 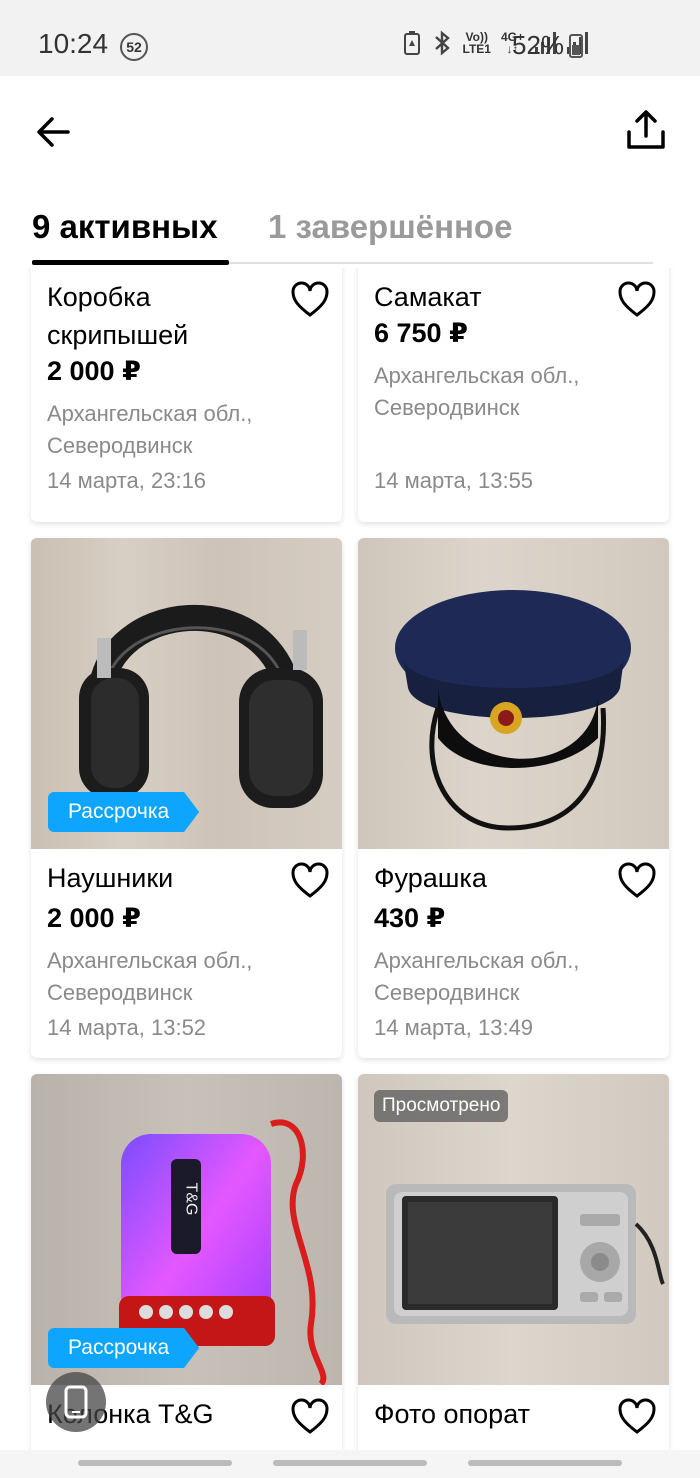 I want to click on listing-date: 14 марта, 23:16, so click(x=127, y=480).